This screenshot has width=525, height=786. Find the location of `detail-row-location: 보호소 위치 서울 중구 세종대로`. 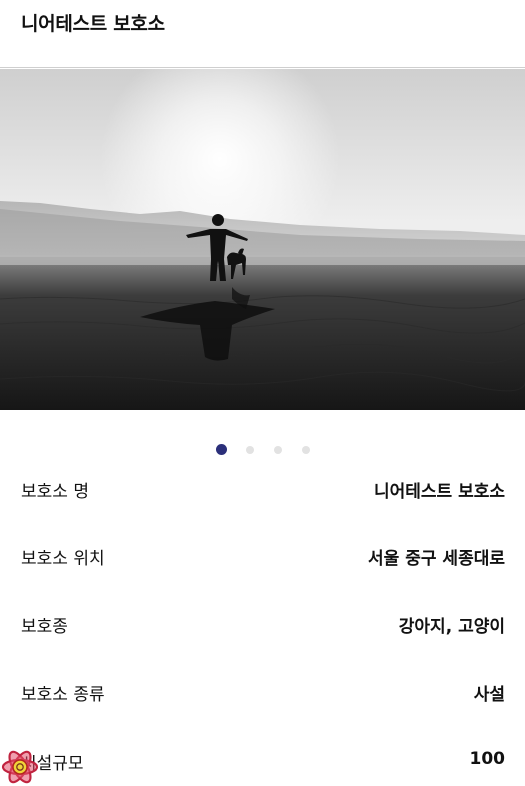

detail-row-location: 보호소 위치 서울 중구 세종대로 is located at coordinates (263, 558).